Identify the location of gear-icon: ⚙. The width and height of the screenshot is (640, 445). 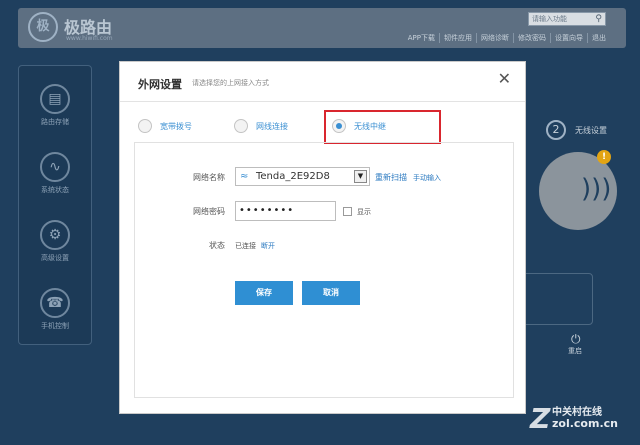
(55, 235).